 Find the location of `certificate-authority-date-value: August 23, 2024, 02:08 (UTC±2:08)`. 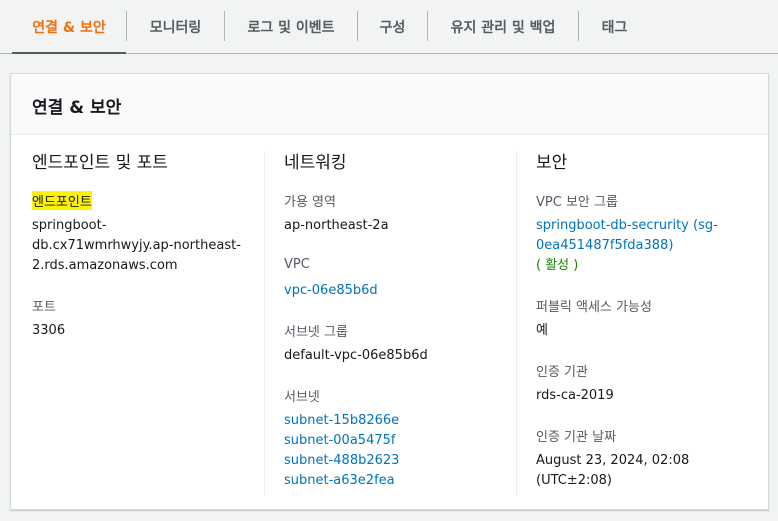

certificate-authority-date-value: August 23, 2024, 02:08 (UTC±2:08) is located at coordinates (612, 471).